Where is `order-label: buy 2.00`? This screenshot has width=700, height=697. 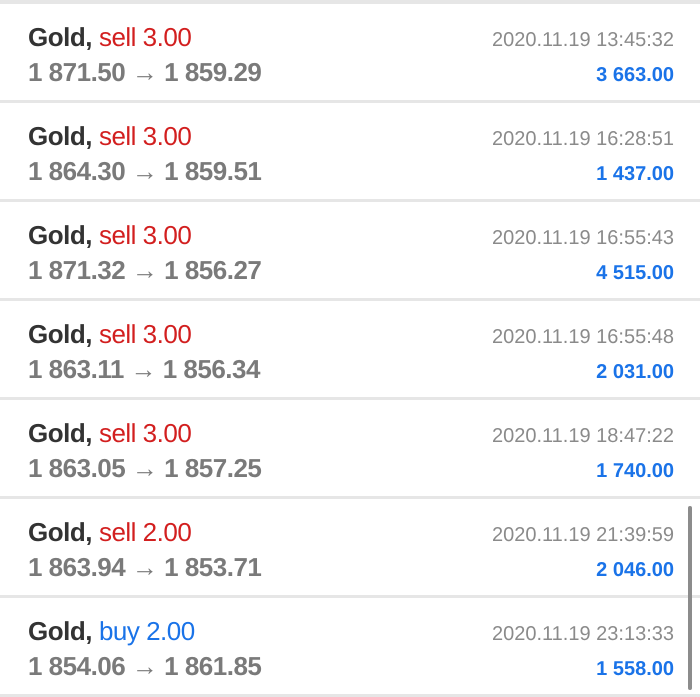 order-label: buy 2.00 is located at coordinates (146, 631).